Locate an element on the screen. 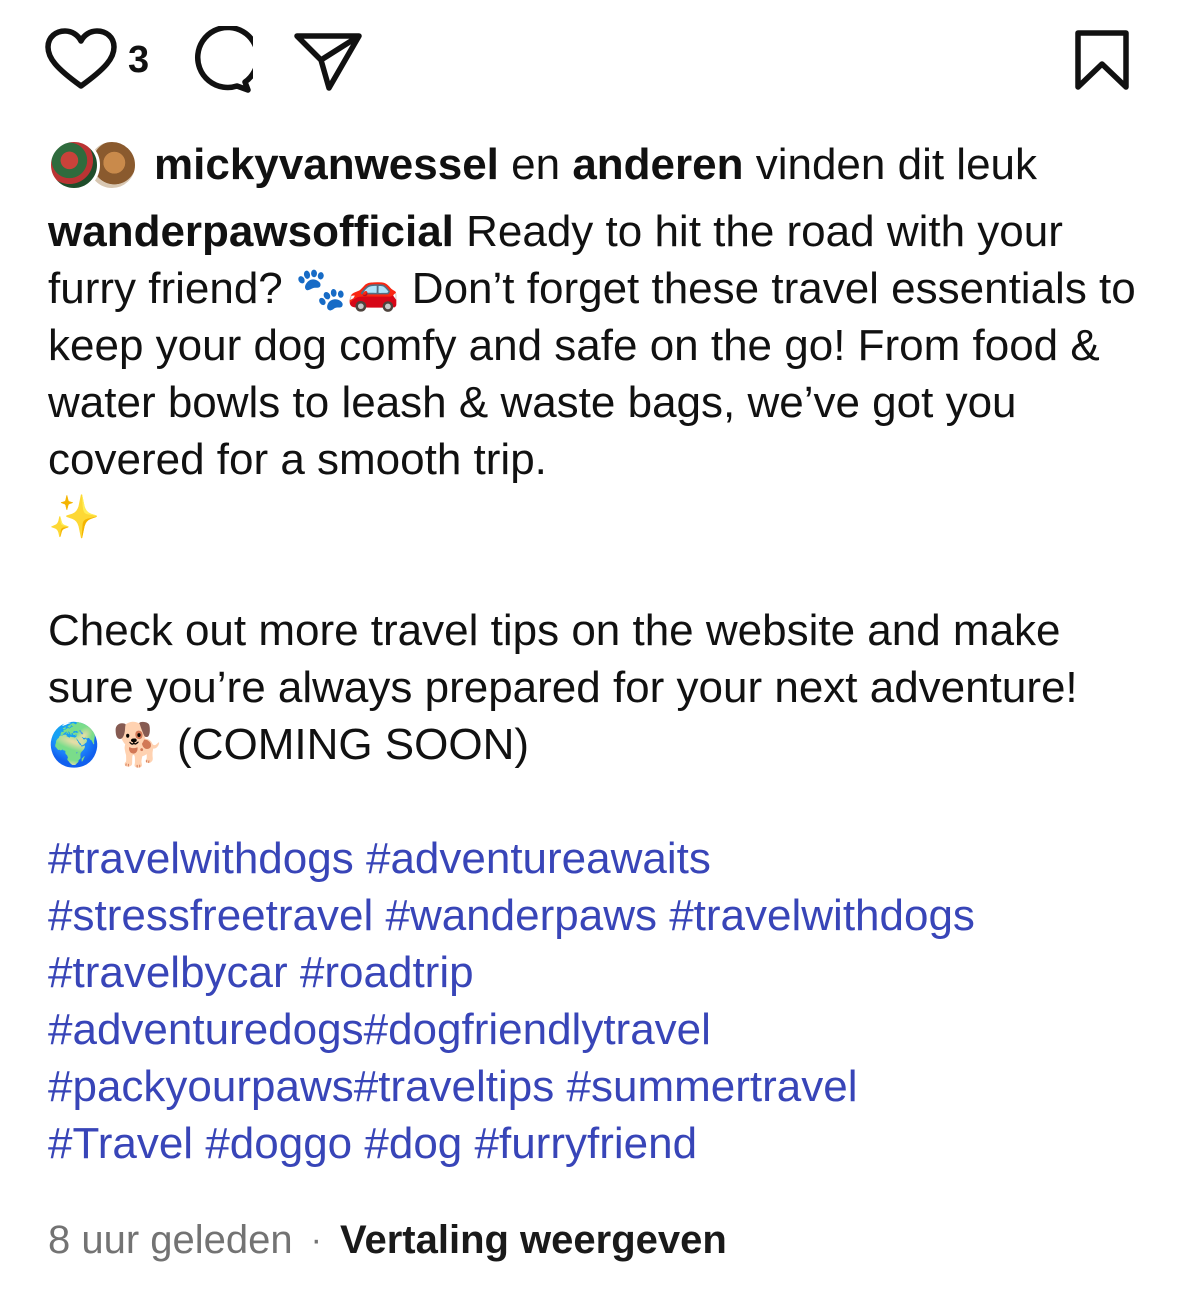 The width and height of the screenshot is (1179, 1311). hashtag: #roadtrip is located at coordinates (387, 972).